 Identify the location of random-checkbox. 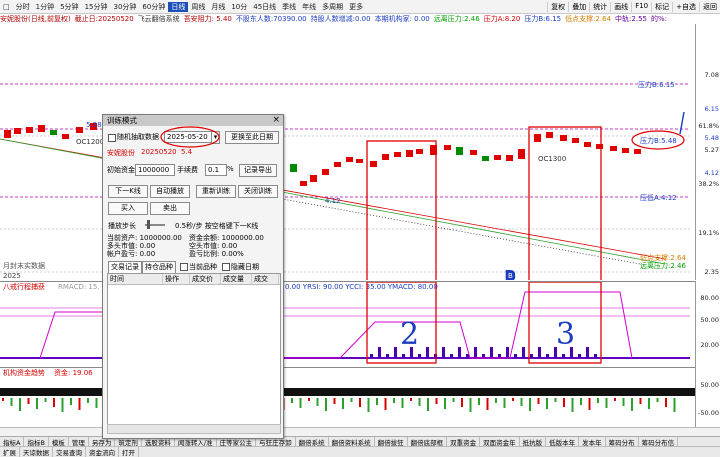
(112, 138).